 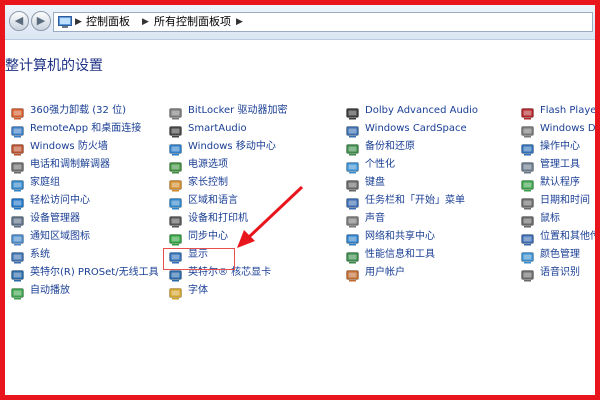 What do you see at coordinates (69, 146) in the screenshot?
I see `cp-item-label: Windows 防火墙` at bounding box center [69, 146].